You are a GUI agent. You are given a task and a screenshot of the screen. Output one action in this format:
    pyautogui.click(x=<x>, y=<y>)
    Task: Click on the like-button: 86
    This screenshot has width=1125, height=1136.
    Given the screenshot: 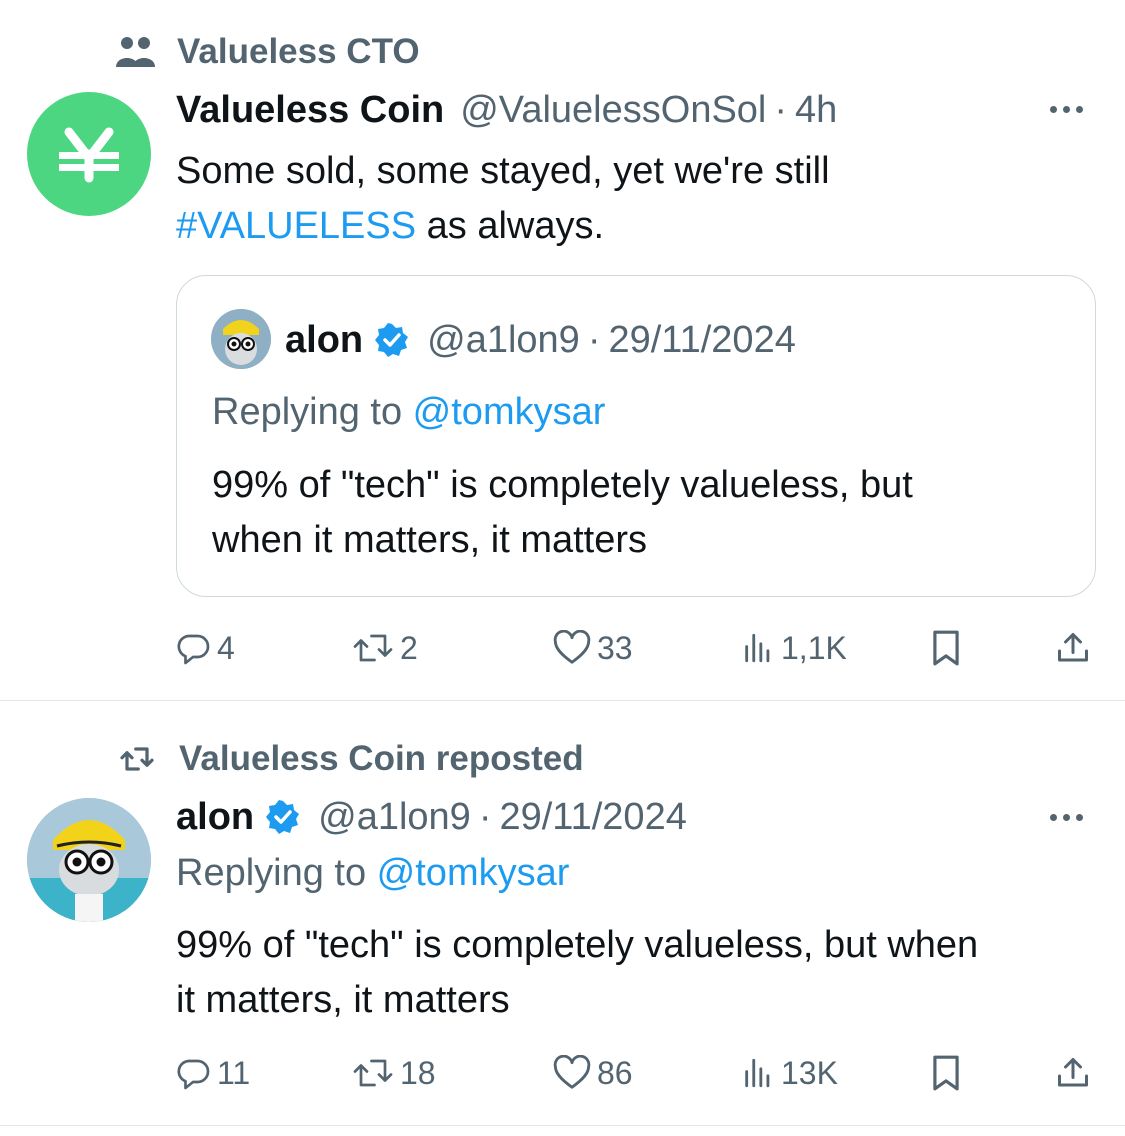 What is the action you would take?
    pyautogui.click(x=593, y=1073)
    